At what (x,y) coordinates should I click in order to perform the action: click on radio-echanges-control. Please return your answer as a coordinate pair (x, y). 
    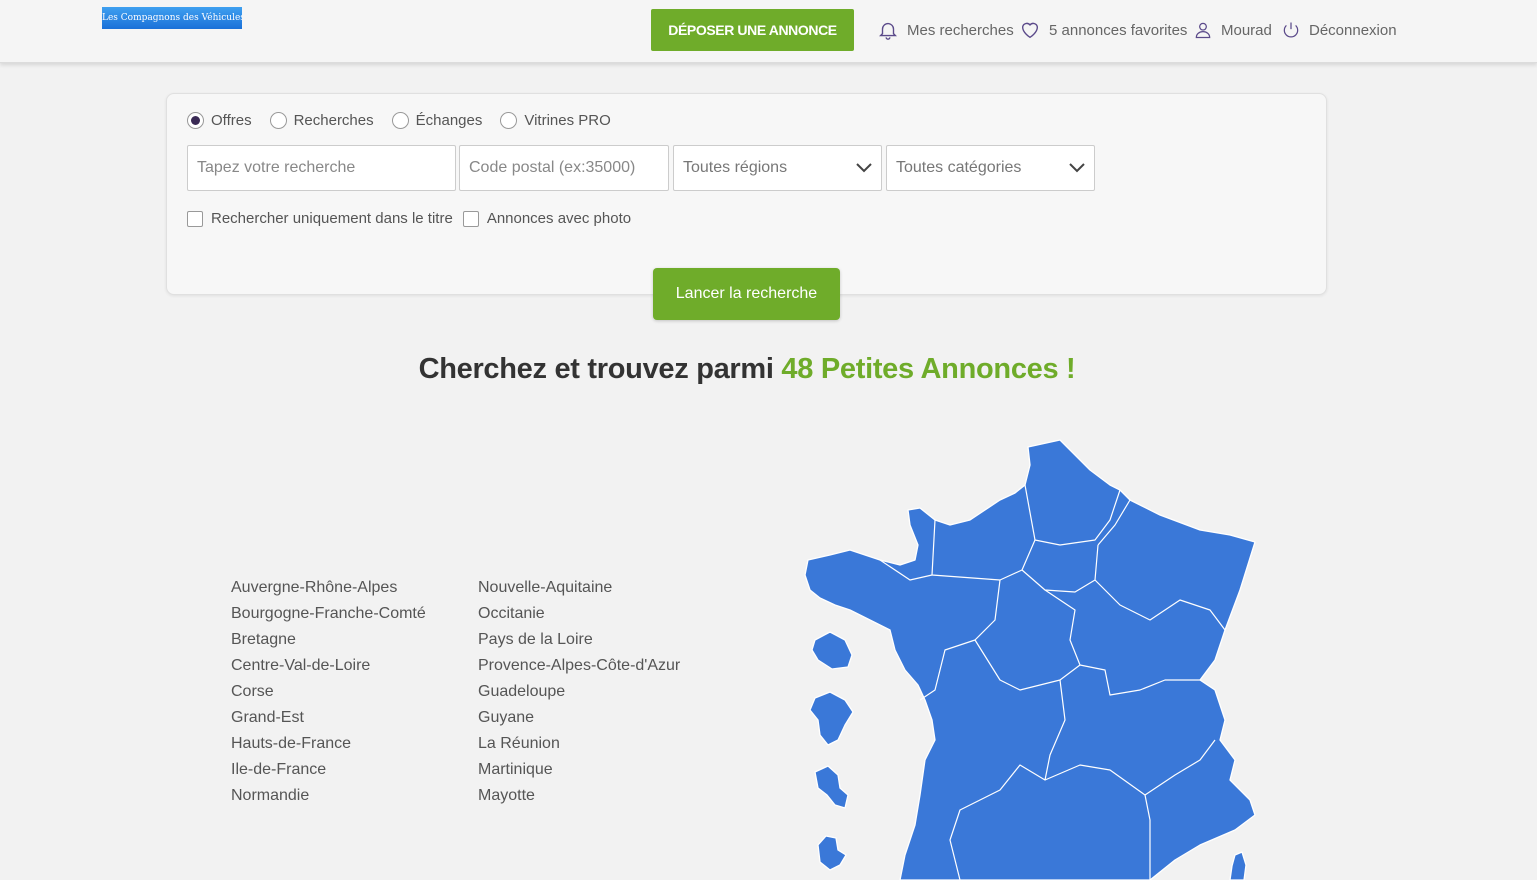
    Looking at the image, I should click on (400, 120).